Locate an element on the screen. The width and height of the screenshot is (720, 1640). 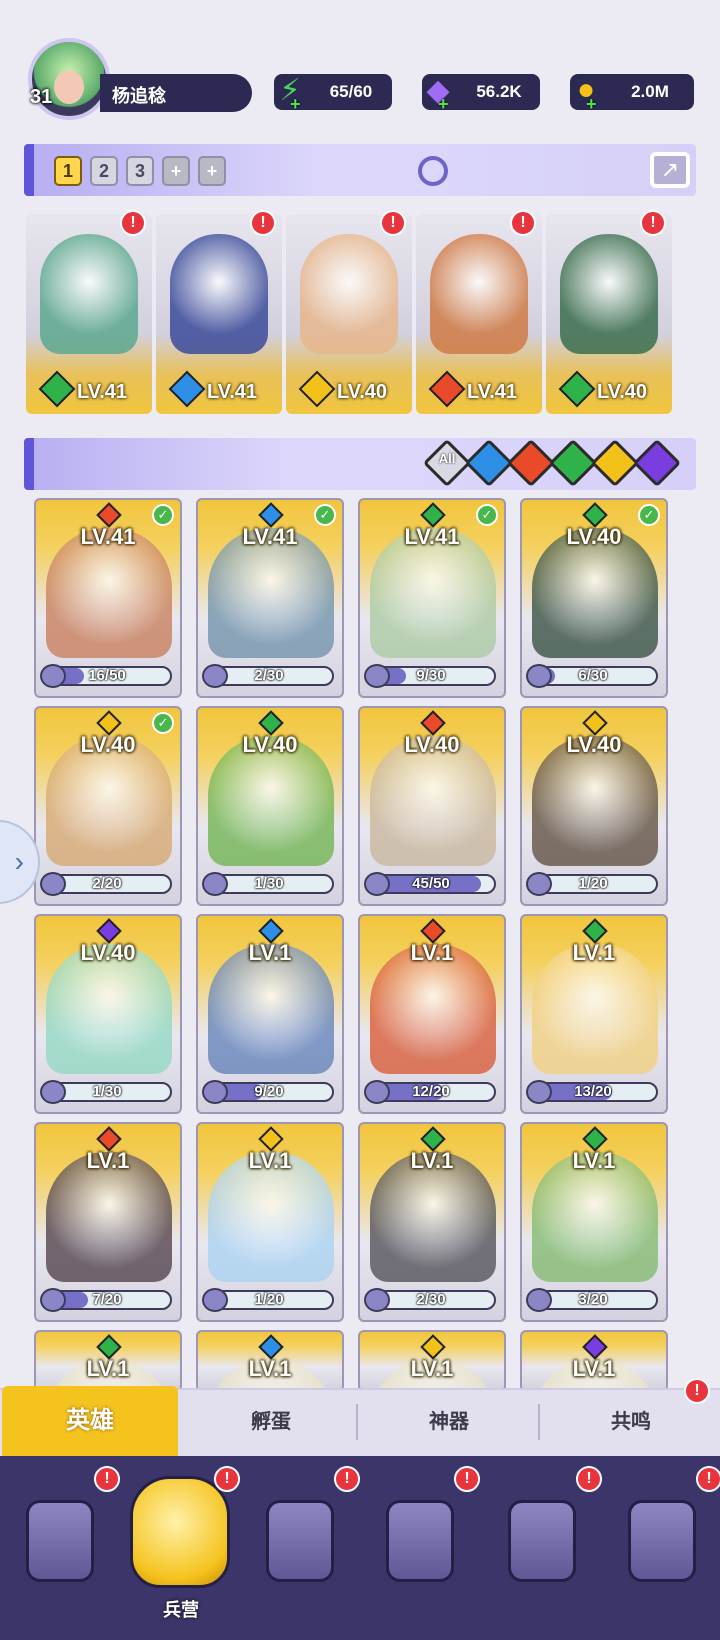
gold-counter: ● + 2.0M is located at coordinates (632, 93).